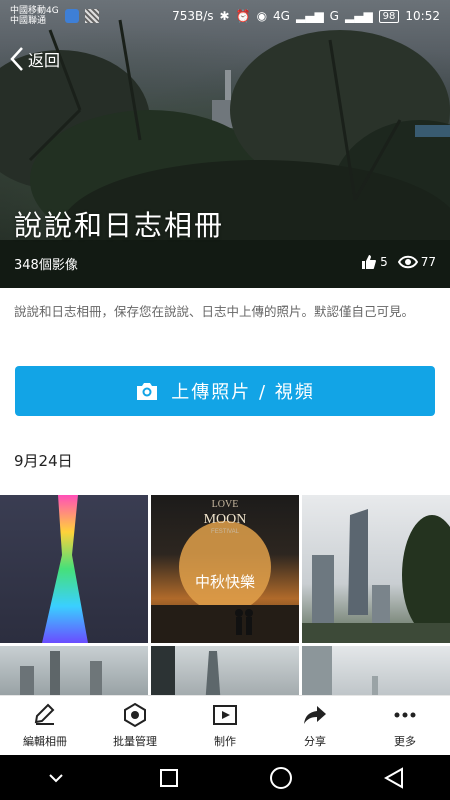 This screenshot has height=800, width=450. I want to click on network-speed: 753B/s, so click(193, 16).